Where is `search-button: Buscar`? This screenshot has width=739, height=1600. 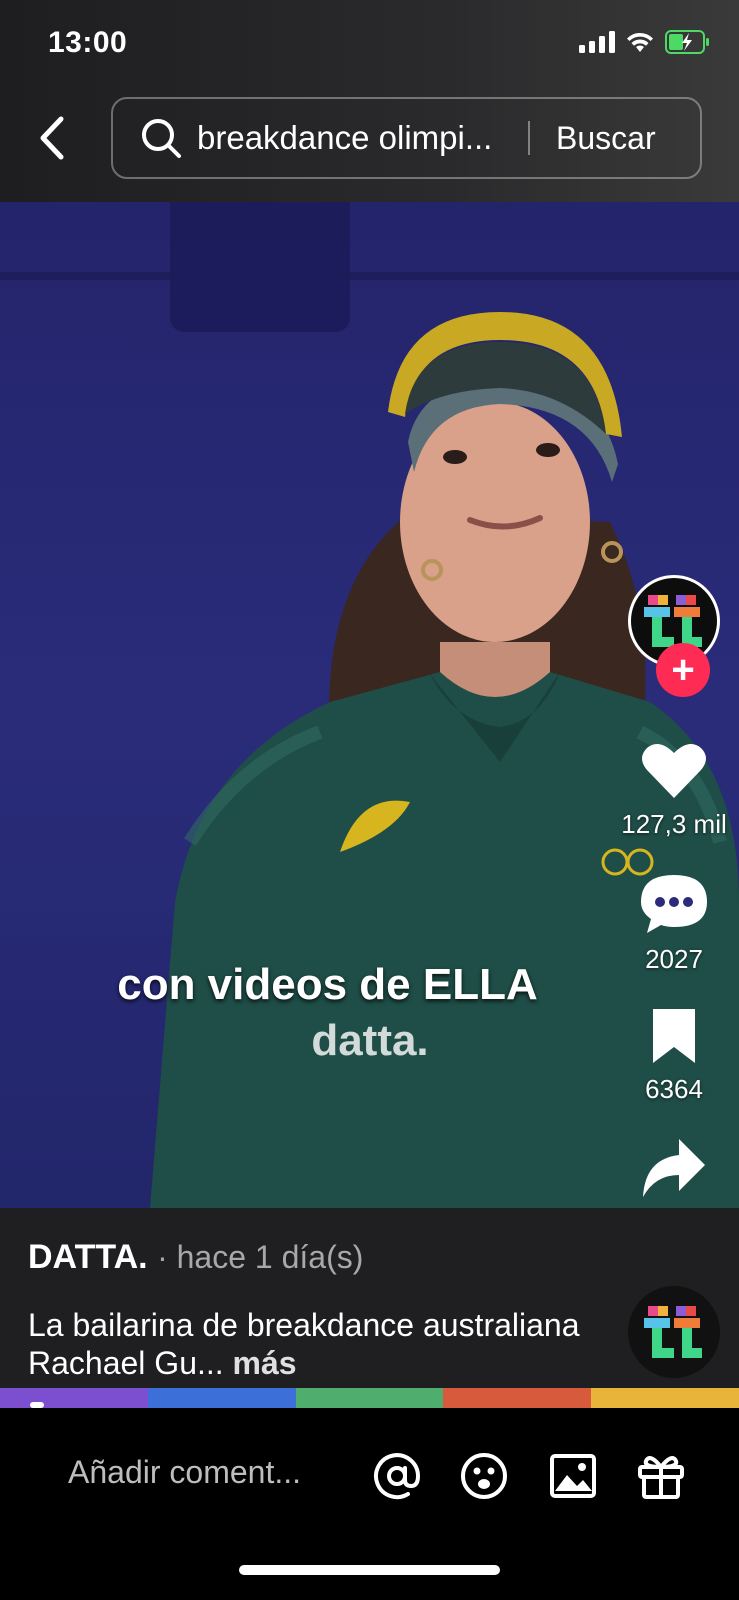 search-button: Buscar is located at coordinates (606, 138).